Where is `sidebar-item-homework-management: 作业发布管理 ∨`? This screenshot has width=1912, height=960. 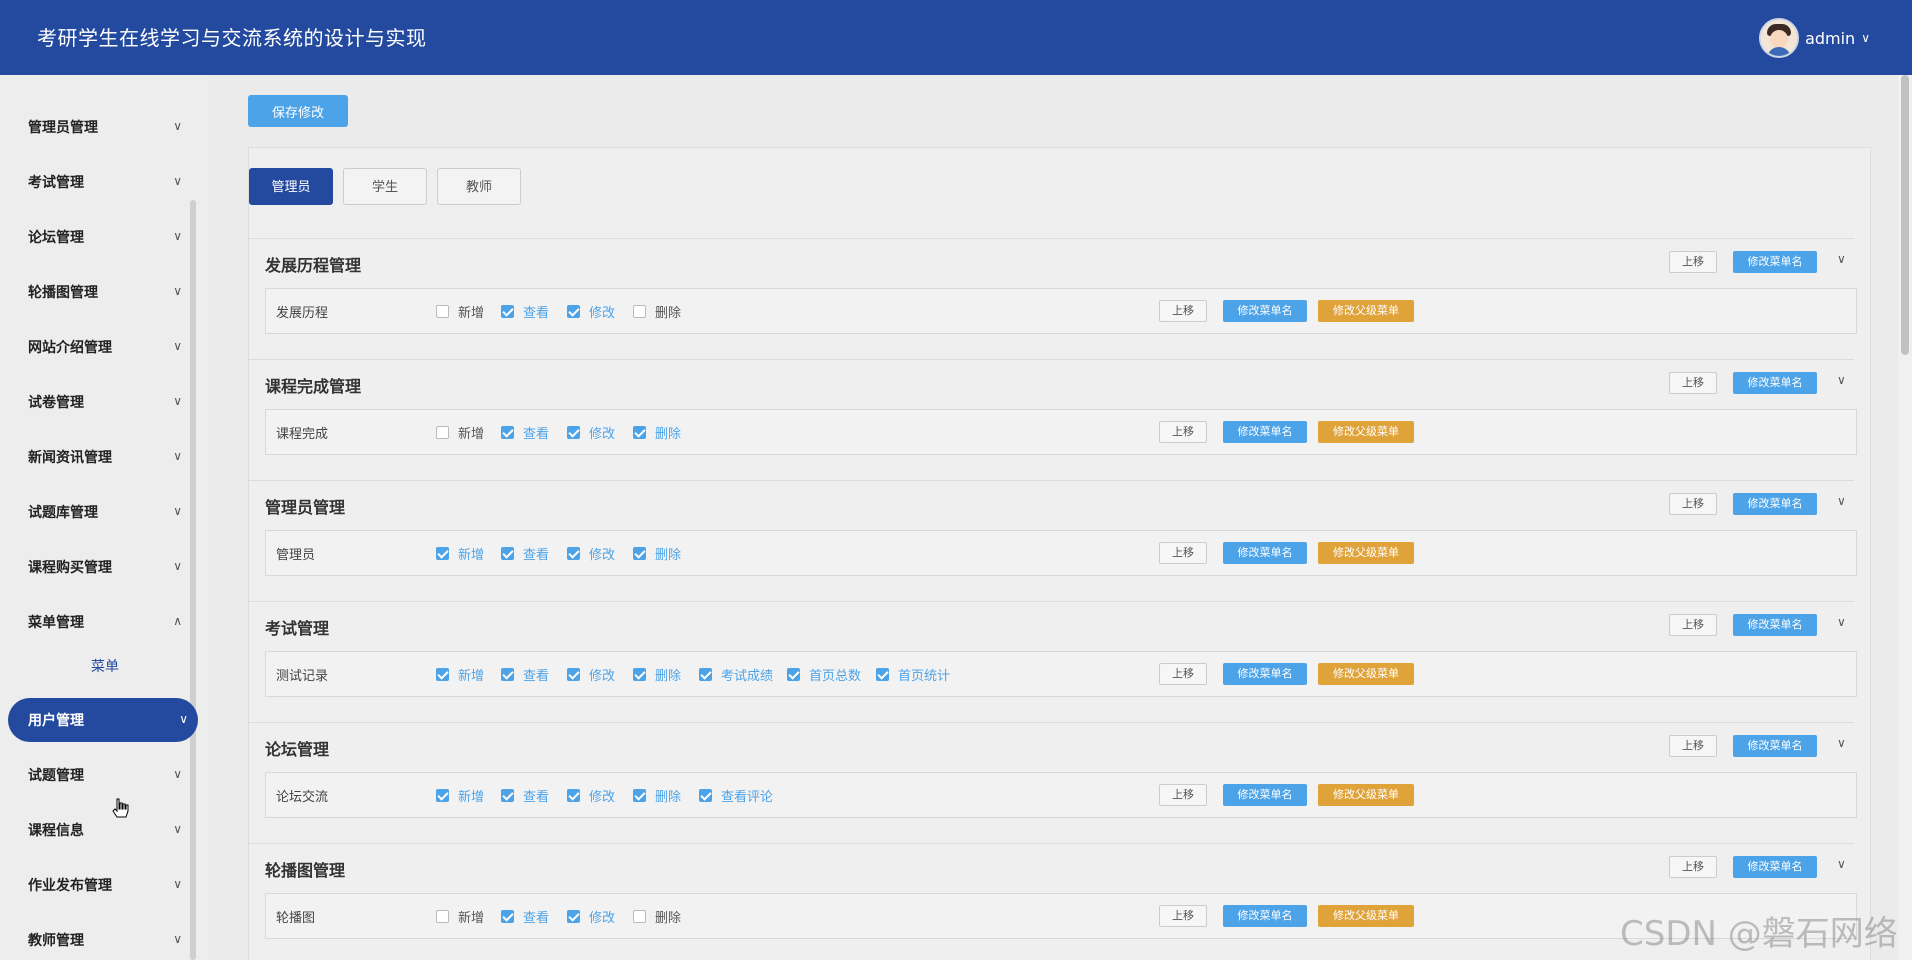 sidebar-item-homework-management: 作业发布管理 ∨ is located at coordinates (100, 885).